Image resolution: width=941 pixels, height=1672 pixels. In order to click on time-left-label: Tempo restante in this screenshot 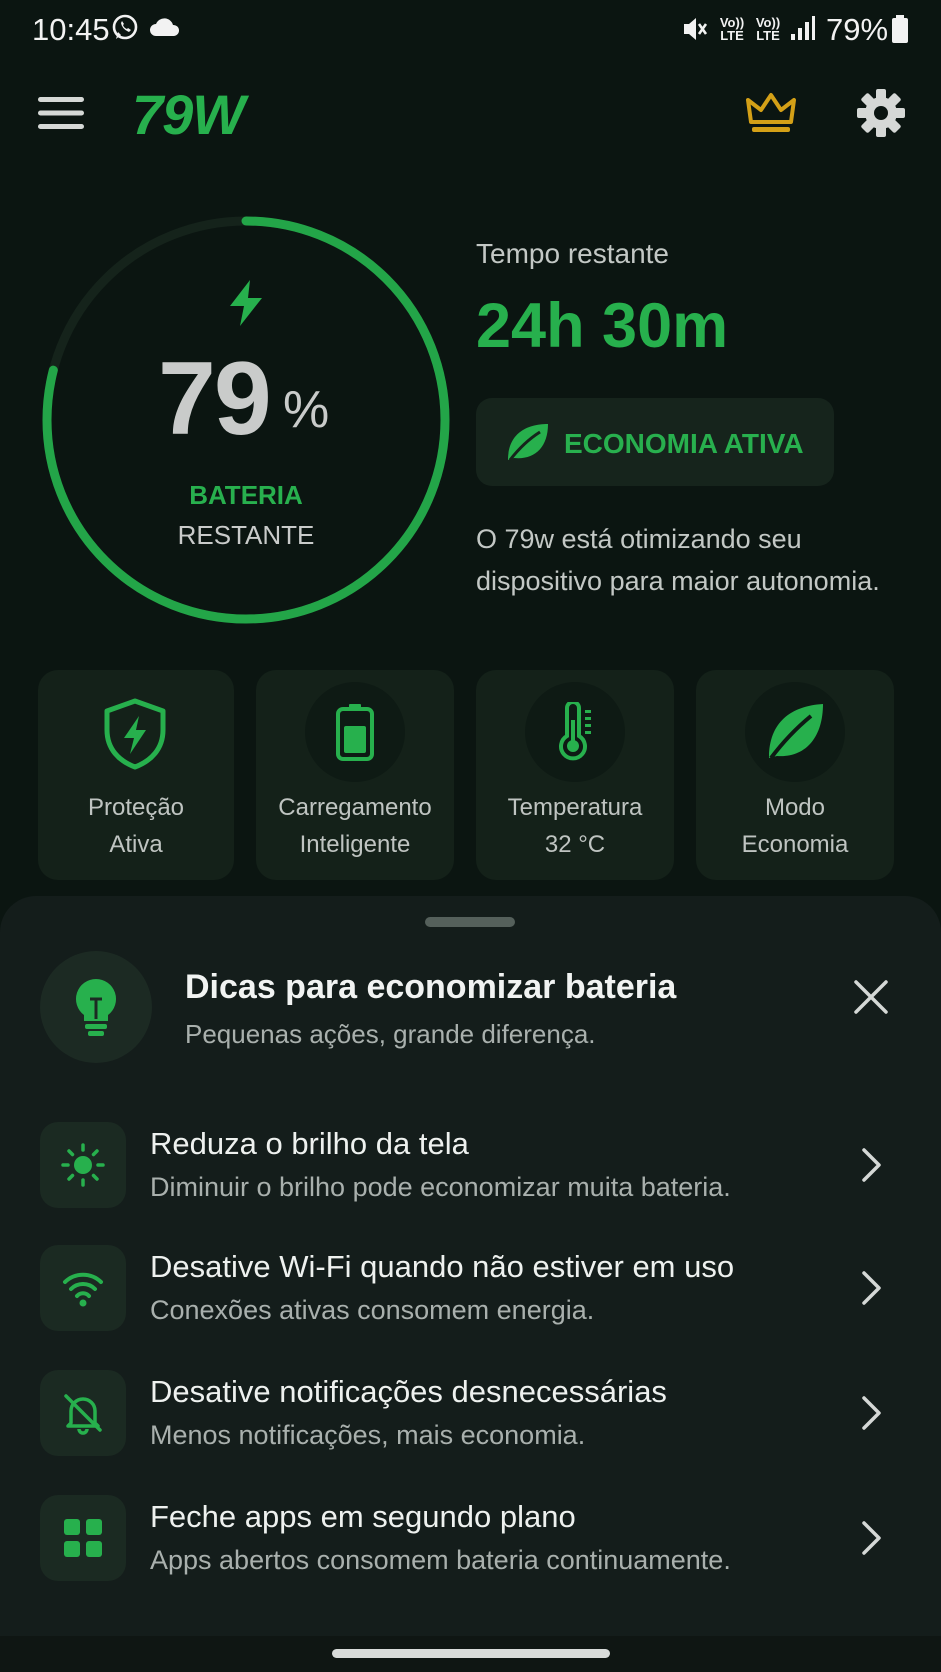, I will do `click(572, 253)`.